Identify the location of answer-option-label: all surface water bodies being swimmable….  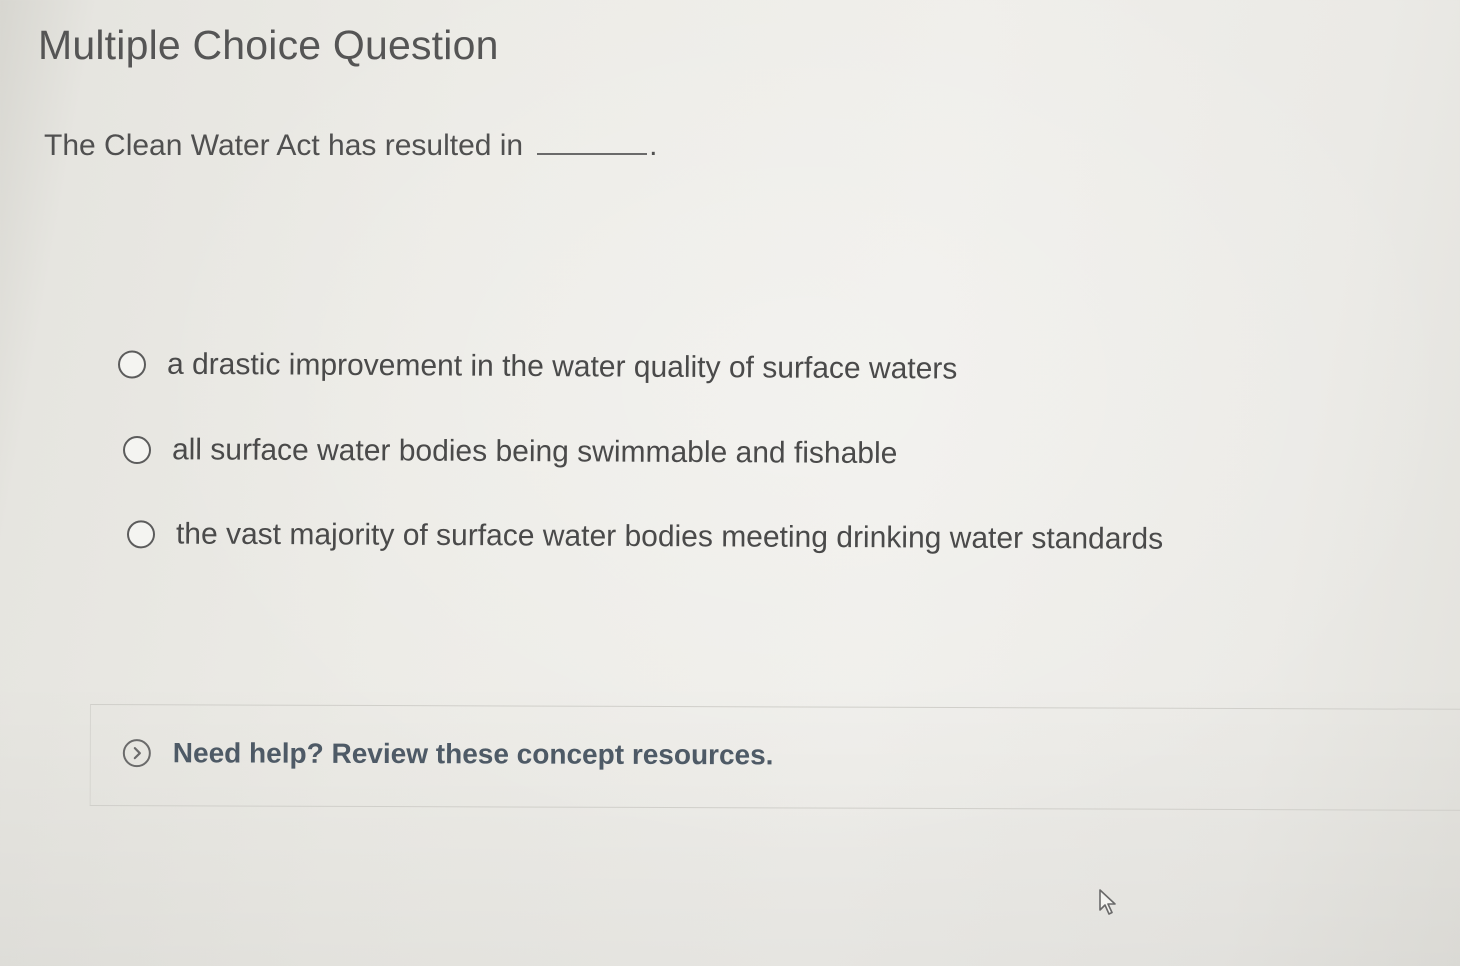
(534, 452).